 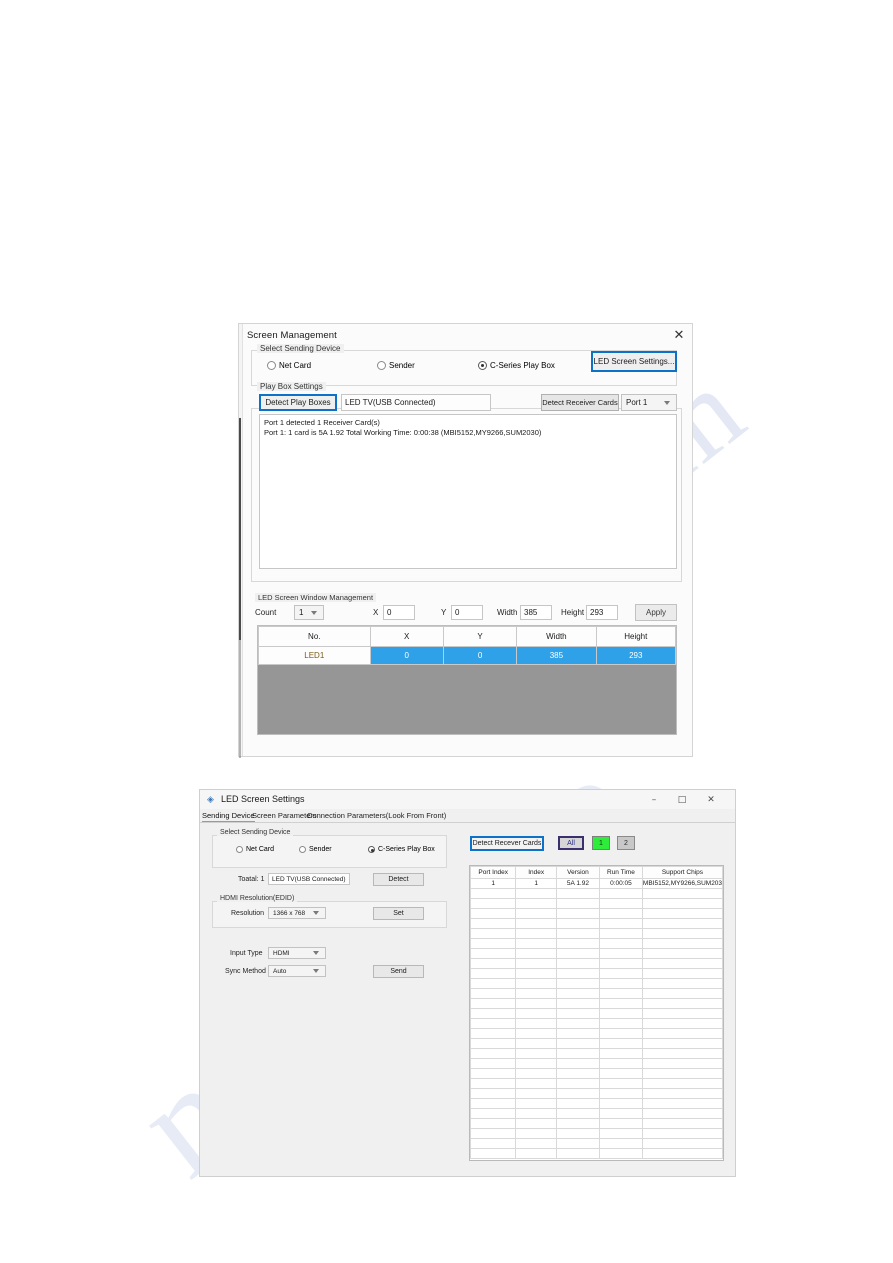 I want to click on radio-net-card-2: Net Card, so click(x=255, y=849).